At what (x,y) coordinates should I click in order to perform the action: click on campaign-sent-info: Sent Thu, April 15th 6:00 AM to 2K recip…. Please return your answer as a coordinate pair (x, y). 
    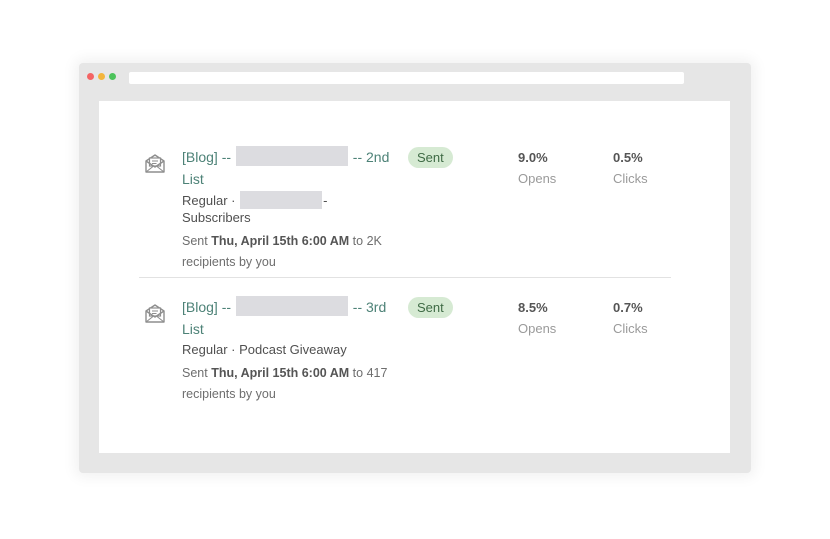
    Looking at the image, I should click on (289, 252).